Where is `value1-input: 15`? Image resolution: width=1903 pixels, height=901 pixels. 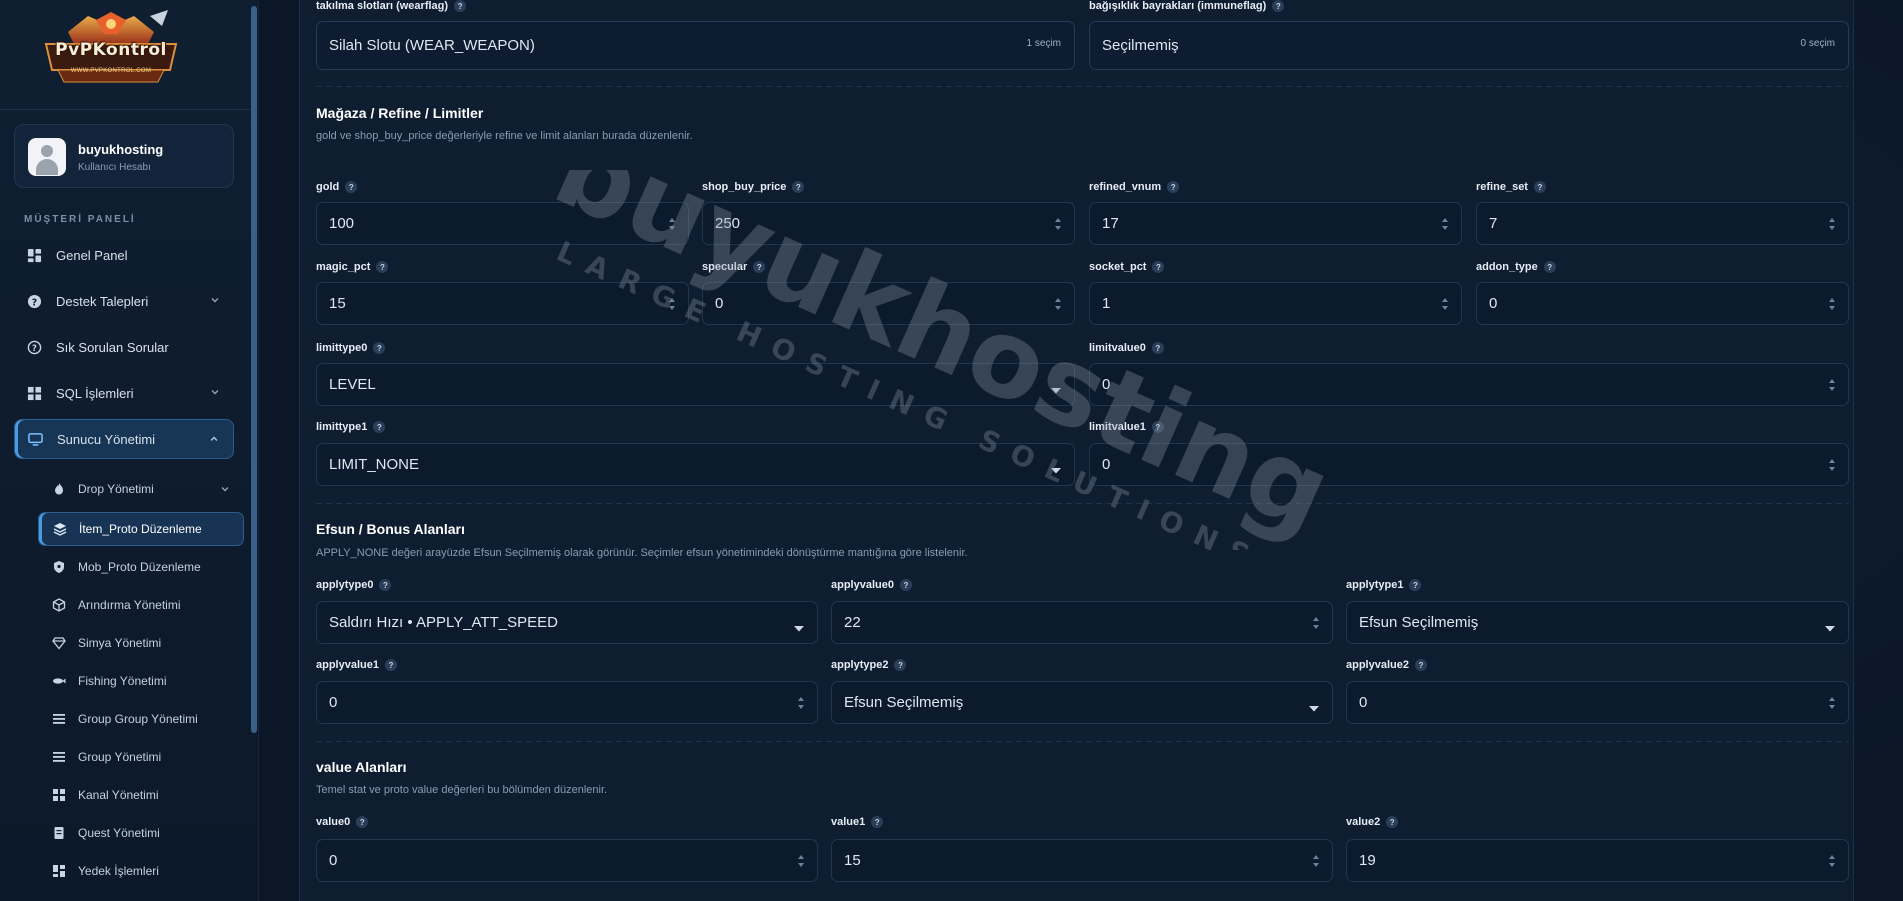
value1-input: 15 is located at coordinates (1082, 860).